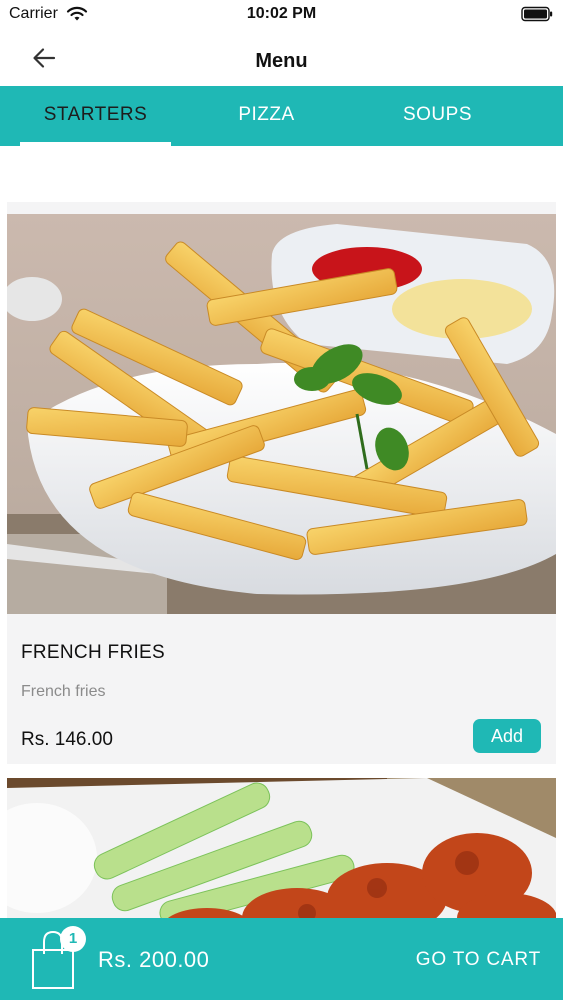  Describe the element at coordinates (281, 61) in the screenshot. I see `page-title: Menu` at that location.